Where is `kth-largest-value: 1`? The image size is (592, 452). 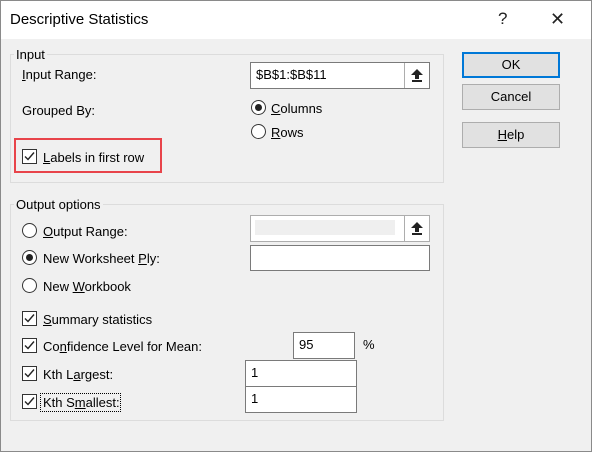 kth-largest-value: 1 is located at coordinates (255, 372).